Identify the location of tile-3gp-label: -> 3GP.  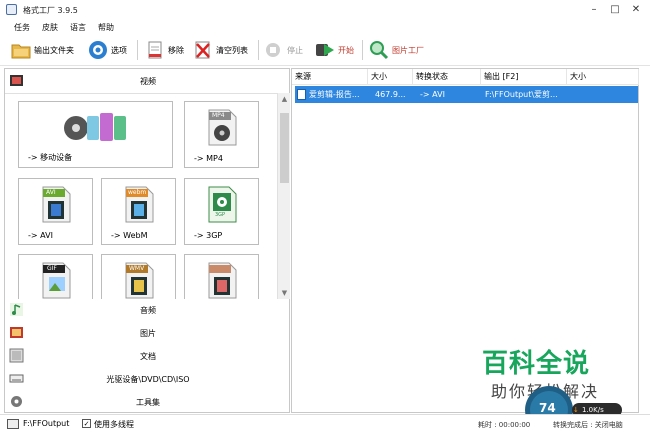
(208, 235).